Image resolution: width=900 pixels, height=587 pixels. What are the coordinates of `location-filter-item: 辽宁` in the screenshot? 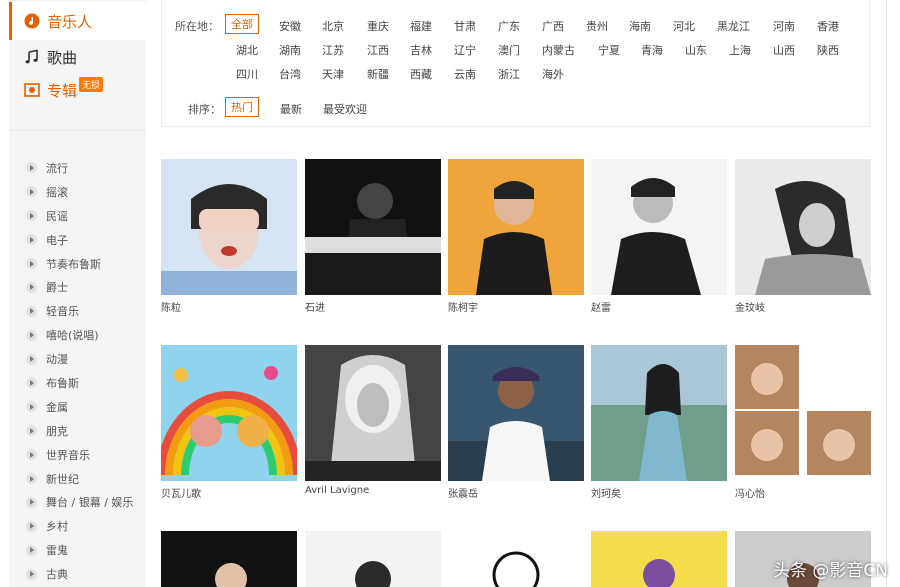 It's located at (465, 50).